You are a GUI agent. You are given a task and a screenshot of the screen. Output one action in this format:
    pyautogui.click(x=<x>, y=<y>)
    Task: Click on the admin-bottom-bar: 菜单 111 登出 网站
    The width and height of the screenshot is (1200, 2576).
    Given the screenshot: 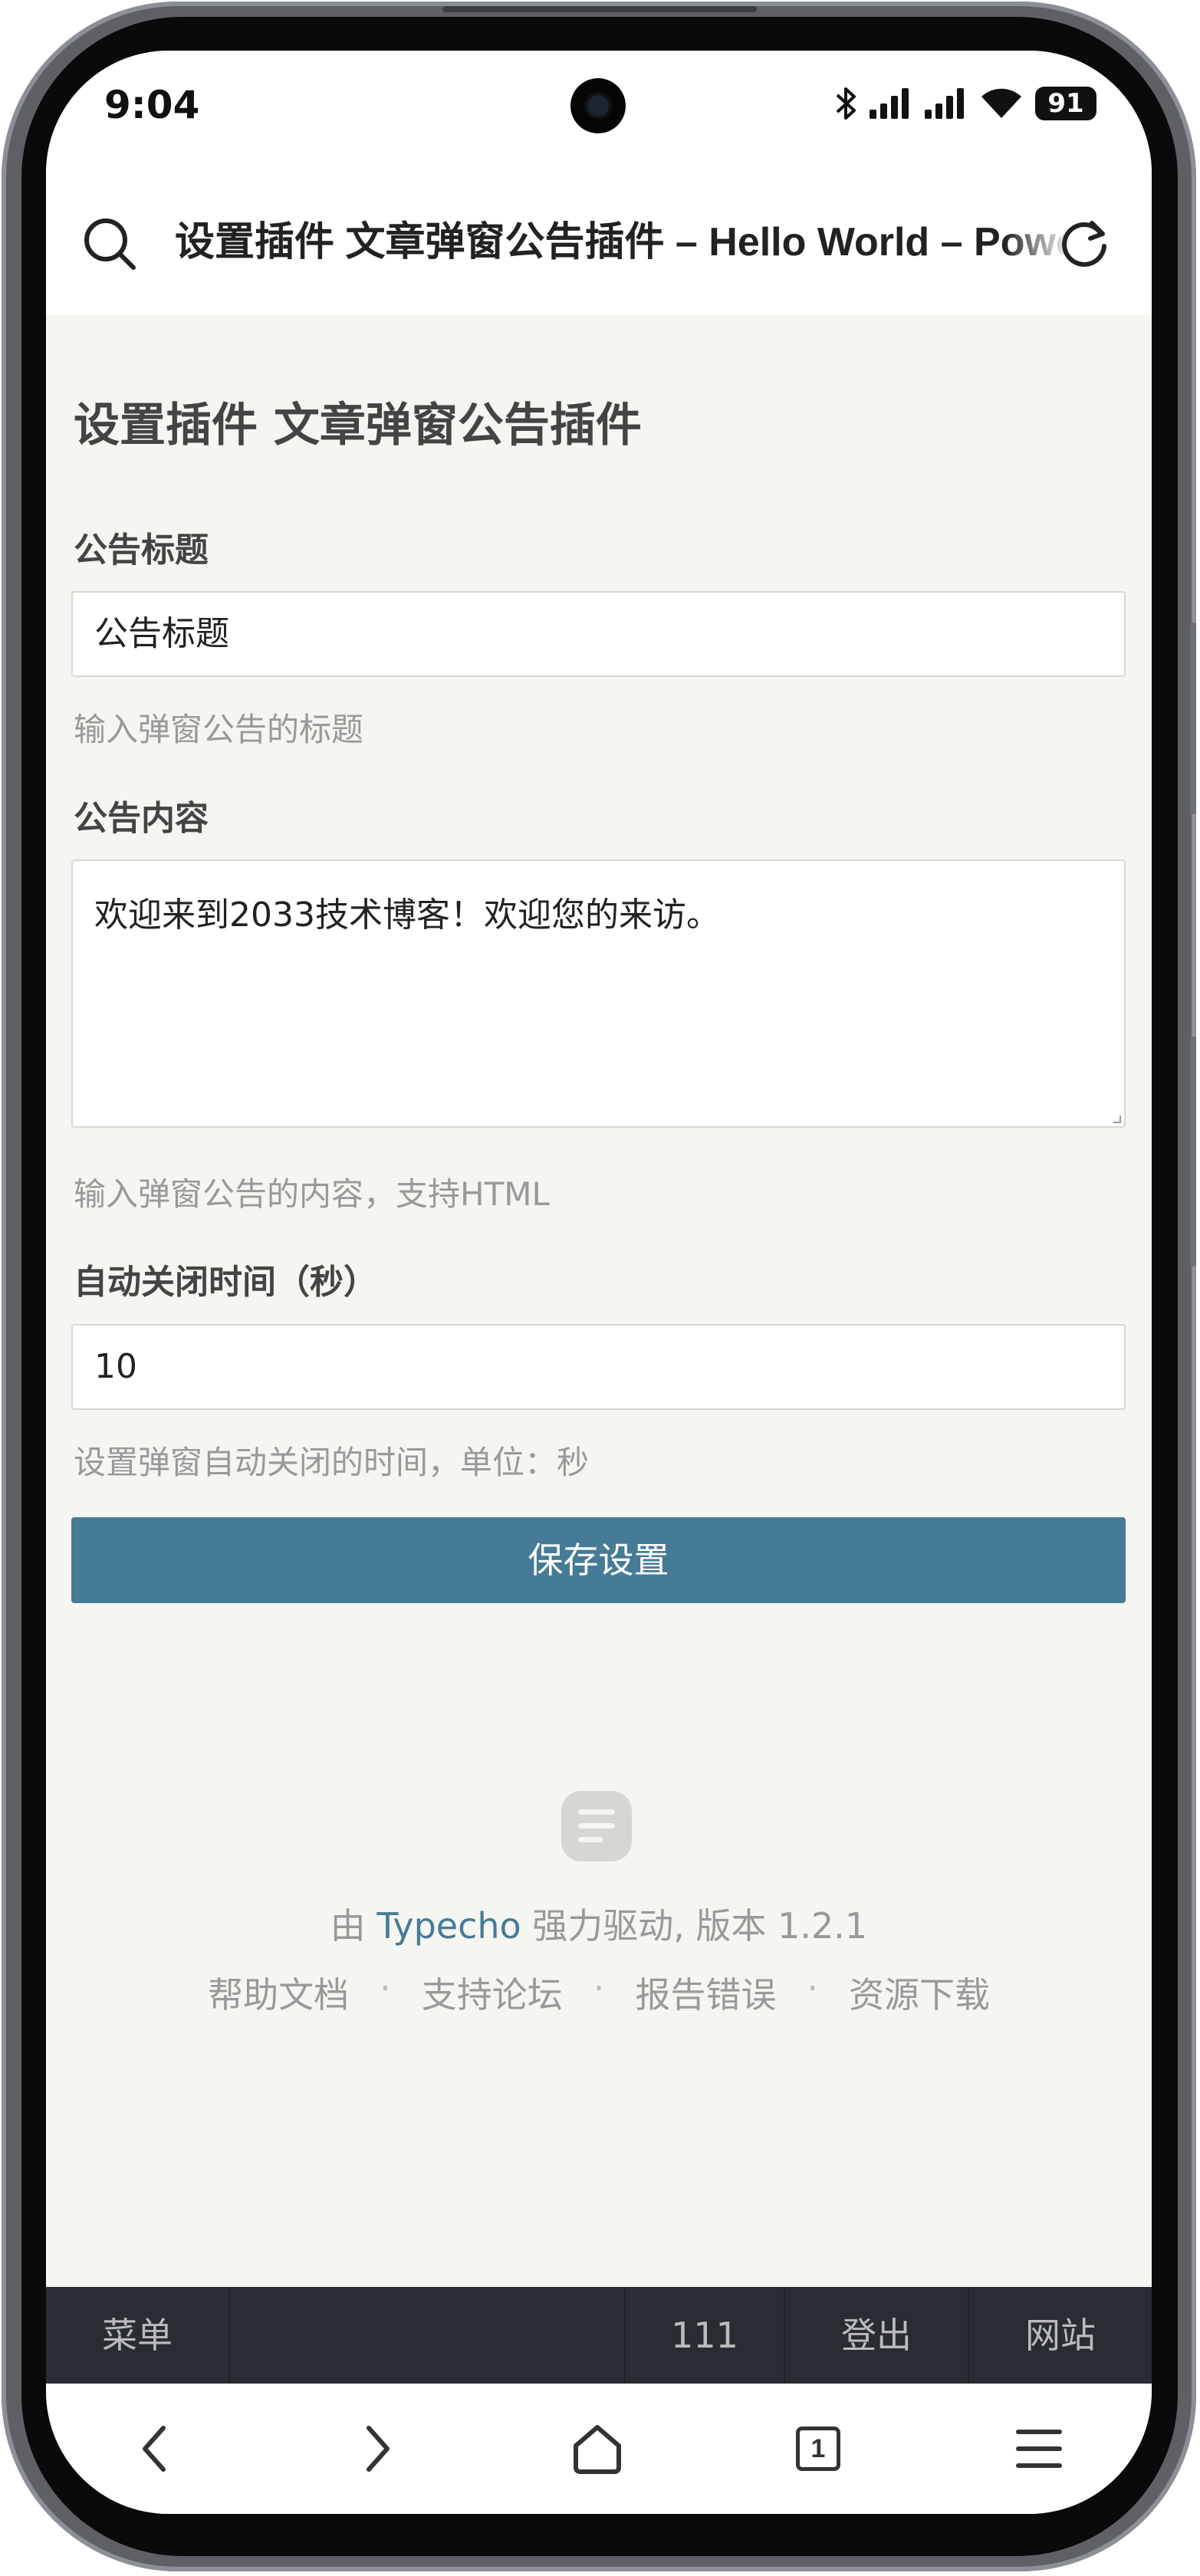 What is the action you would take?
    pyautogui.click(x=599, y=2335)
    